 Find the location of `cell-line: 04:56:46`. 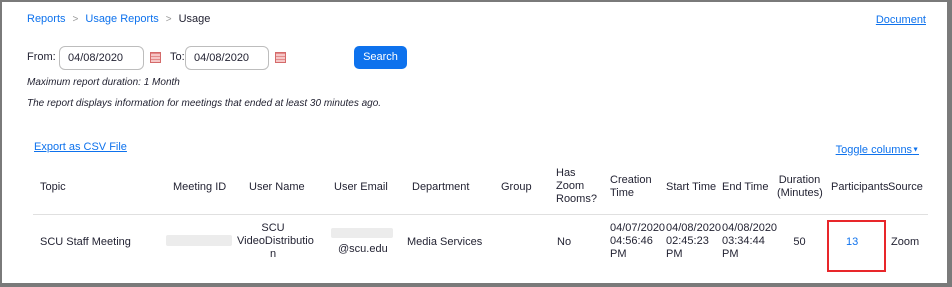

cell-line: 04:56:46 is located at coordinates (631, 241).